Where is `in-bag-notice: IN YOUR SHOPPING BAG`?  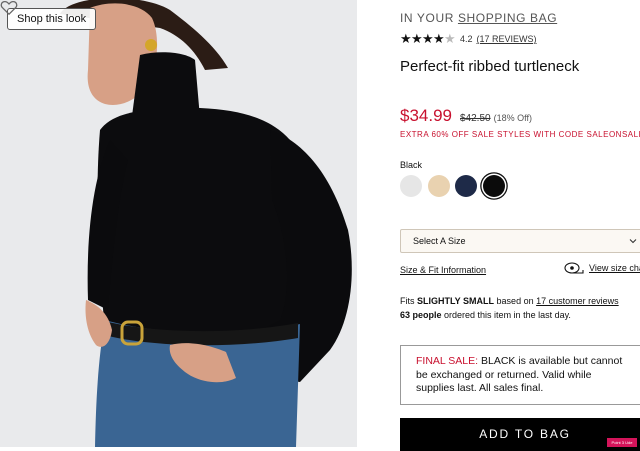 in-bag-notice: IN YOUR SHOPPING BAG is located at coordinates (478, 18).